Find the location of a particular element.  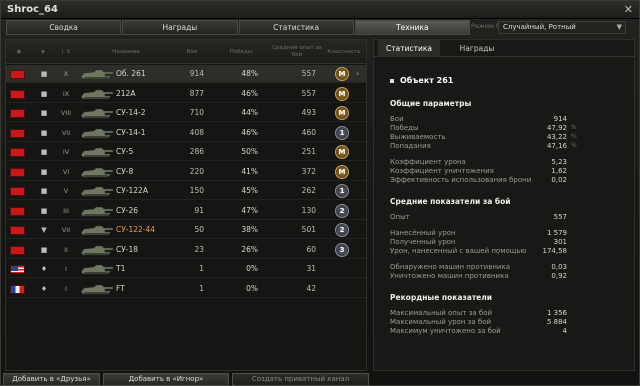

vehicle-type-icon: ▼ is located at coordinates (44, 230).